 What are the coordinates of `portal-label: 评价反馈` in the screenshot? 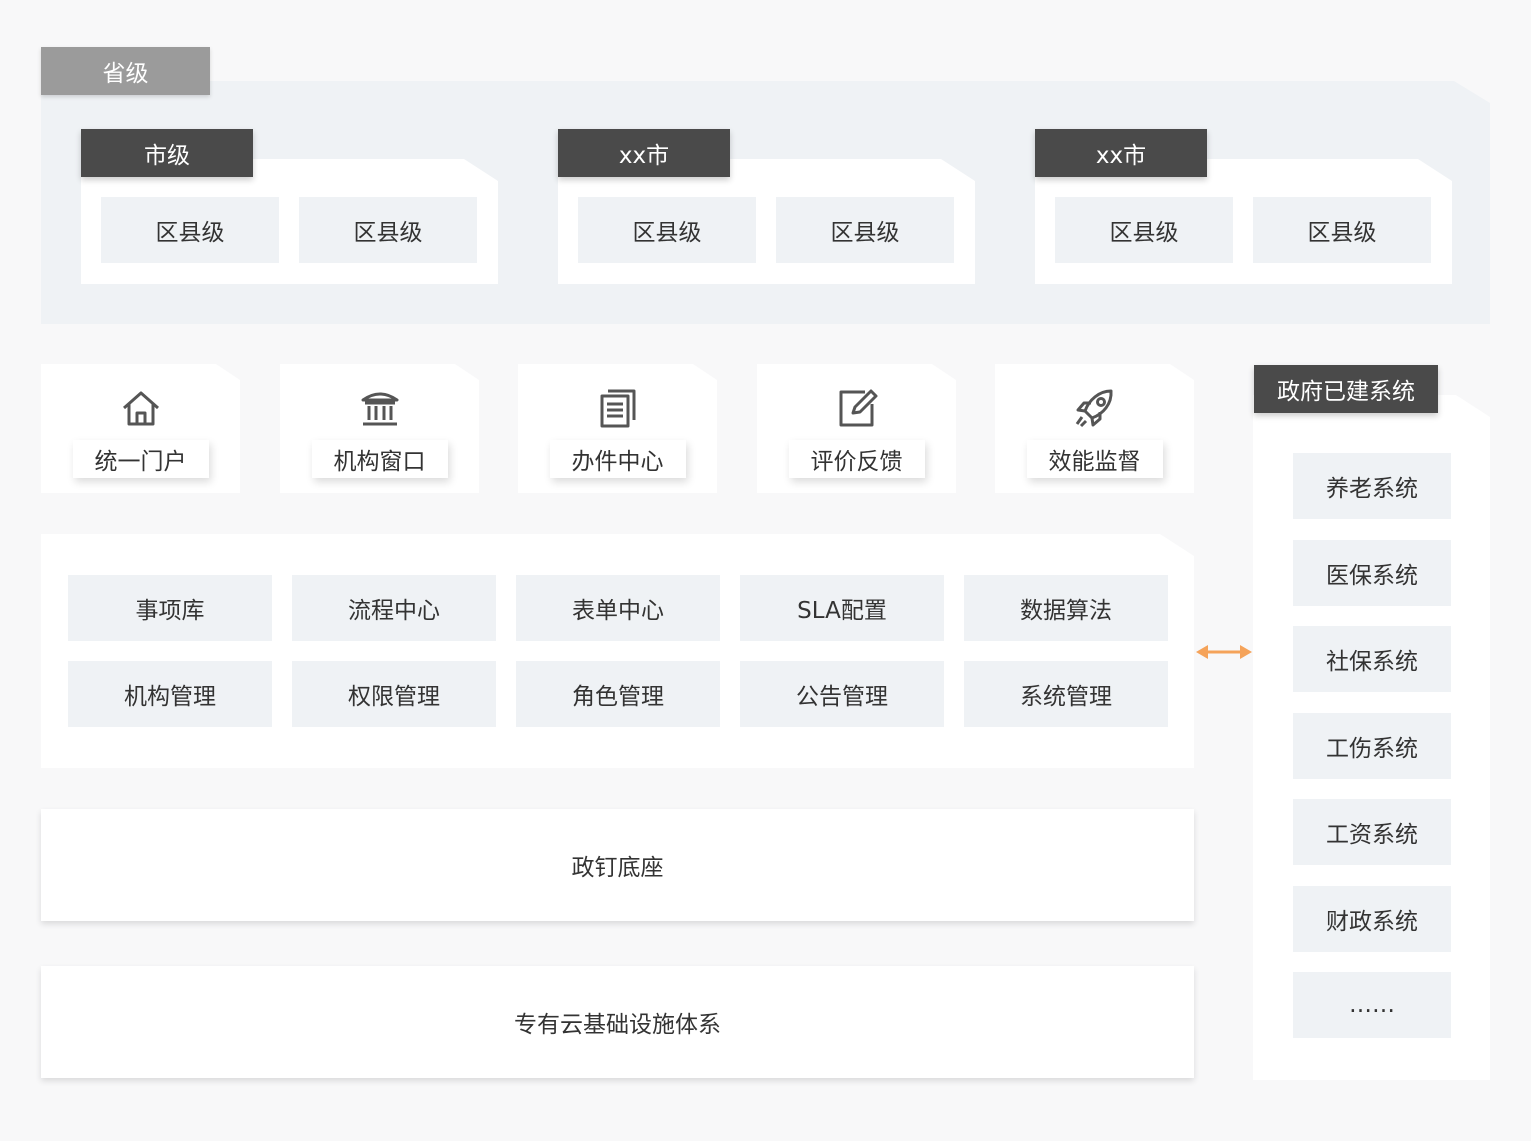 It's located at (856, 459).